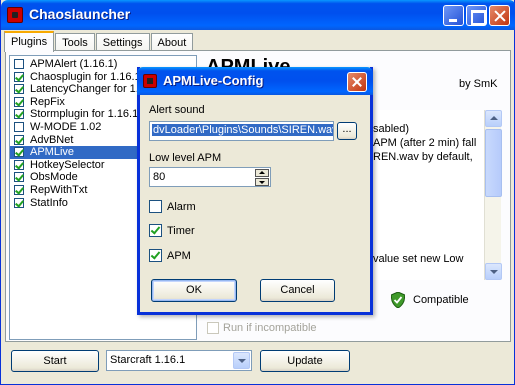 Image resolution: width=515 pixels, height=385 pixels. Describe the element at coordinates (391, 129) in the screenshot. I see `desc-line: sabled)` at that location.